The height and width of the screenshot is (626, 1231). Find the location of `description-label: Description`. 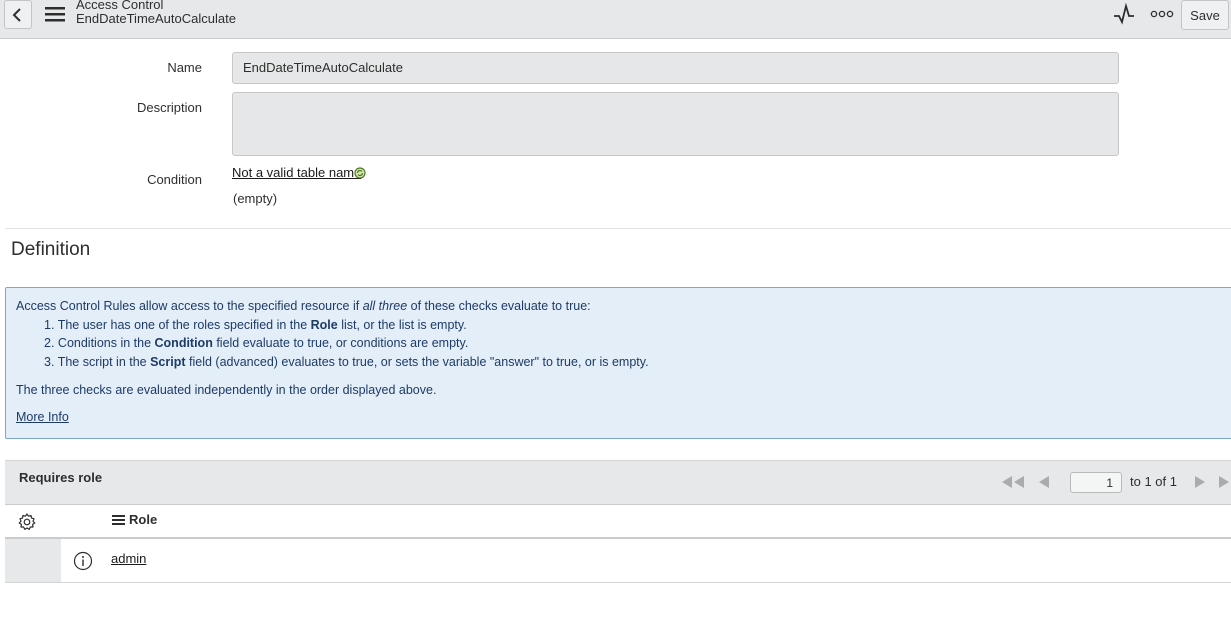

description-label: Description is located at coordinates (169, 107).